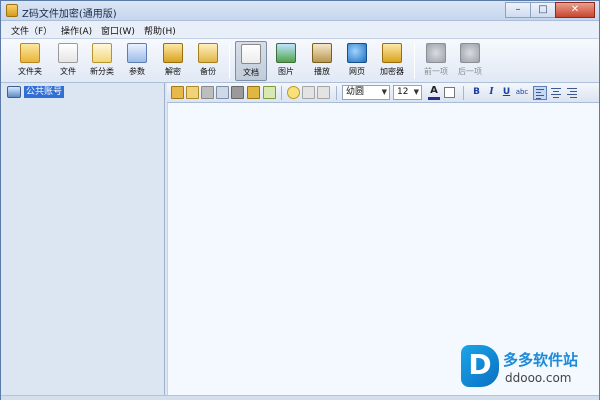 Image resolution: width=600 pixels, height=400 pixels. What do you see at coordinates (543, 10) in the screenshot?
I see `maximize-button: □` at bounding box center [543, 10].